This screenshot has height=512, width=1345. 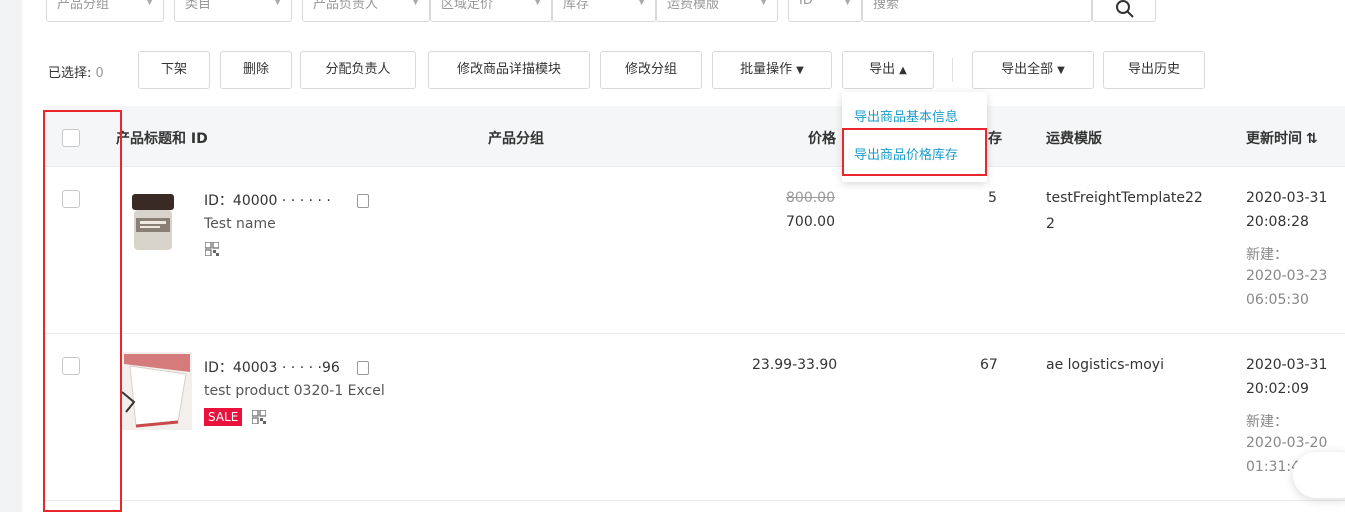 What do you see at coordinates (1287, 276) in the screenshot?
I see `created-date: 2020-03-23` at bounding box center [1287, 276].